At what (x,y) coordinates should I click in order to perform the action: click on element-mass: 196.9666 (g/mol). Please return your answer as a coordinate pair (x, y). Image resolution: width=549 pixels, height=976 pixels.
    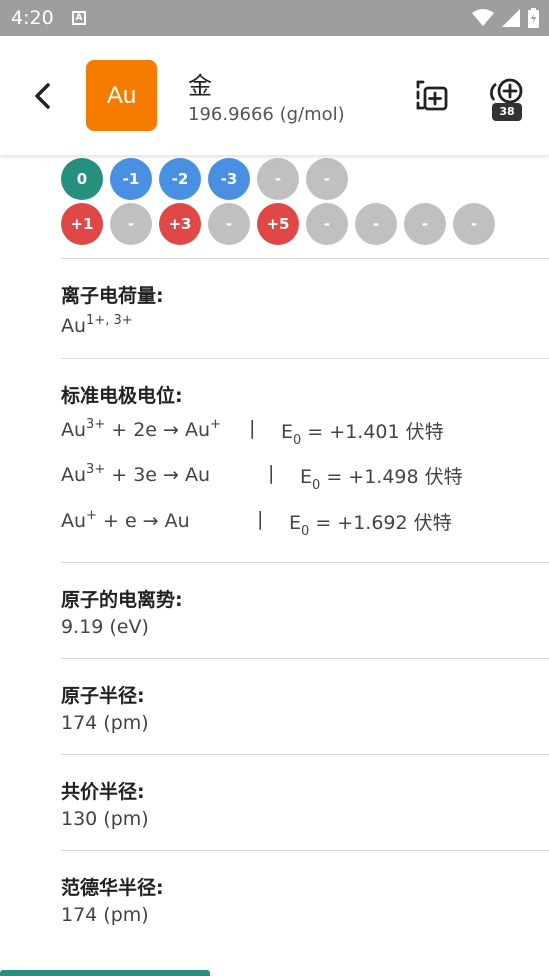
    Looking at the image, I should click on (266, 114).